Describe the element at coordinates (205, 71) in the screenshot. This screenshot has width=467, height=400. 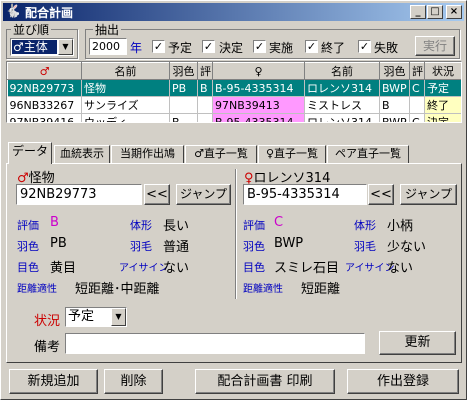
I see `col-male-rating: 評` at that location.